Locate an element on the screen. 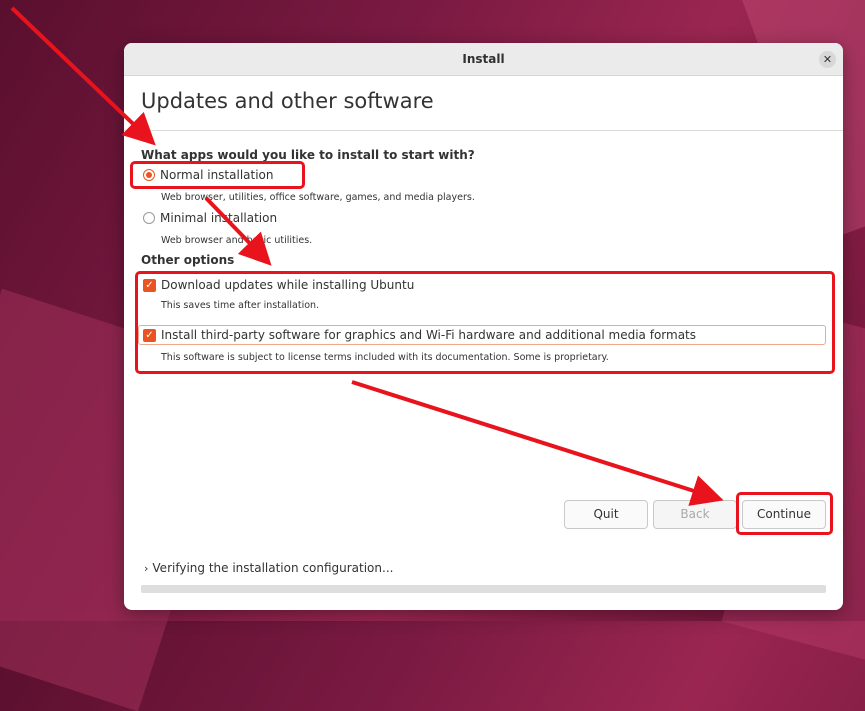 The height and width of the screenshot is (711, 865). other-options-heading: Other options is located at coordinates (188, 260).